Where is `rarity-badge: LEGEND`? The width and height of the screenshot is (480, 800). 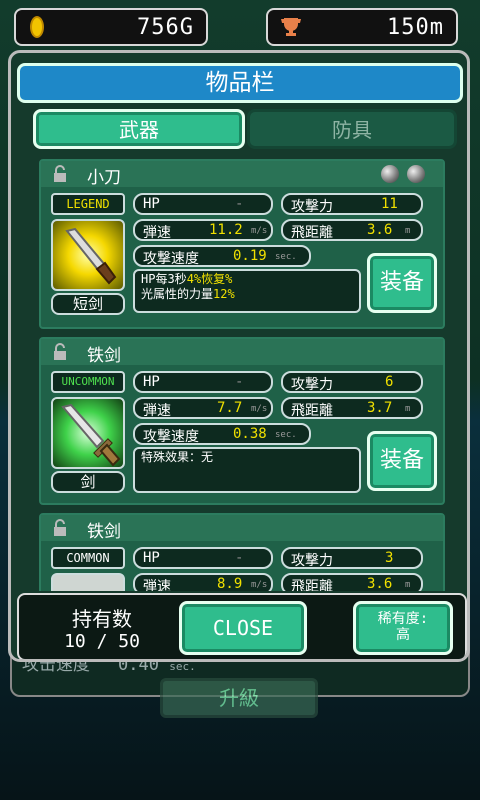
rarity-badge: LEGEND is located at coordinates (88, 204).